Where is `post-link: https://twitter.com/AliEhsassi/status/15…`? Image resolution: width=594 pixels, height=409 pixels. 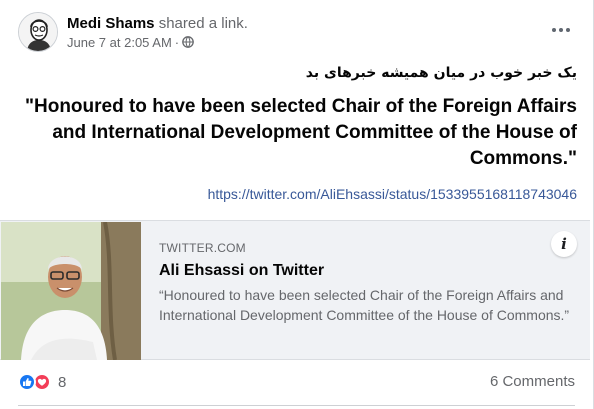
post-link: https://twitter.com/AliEhsassi/status/15… is located at coordinates (296, 194).